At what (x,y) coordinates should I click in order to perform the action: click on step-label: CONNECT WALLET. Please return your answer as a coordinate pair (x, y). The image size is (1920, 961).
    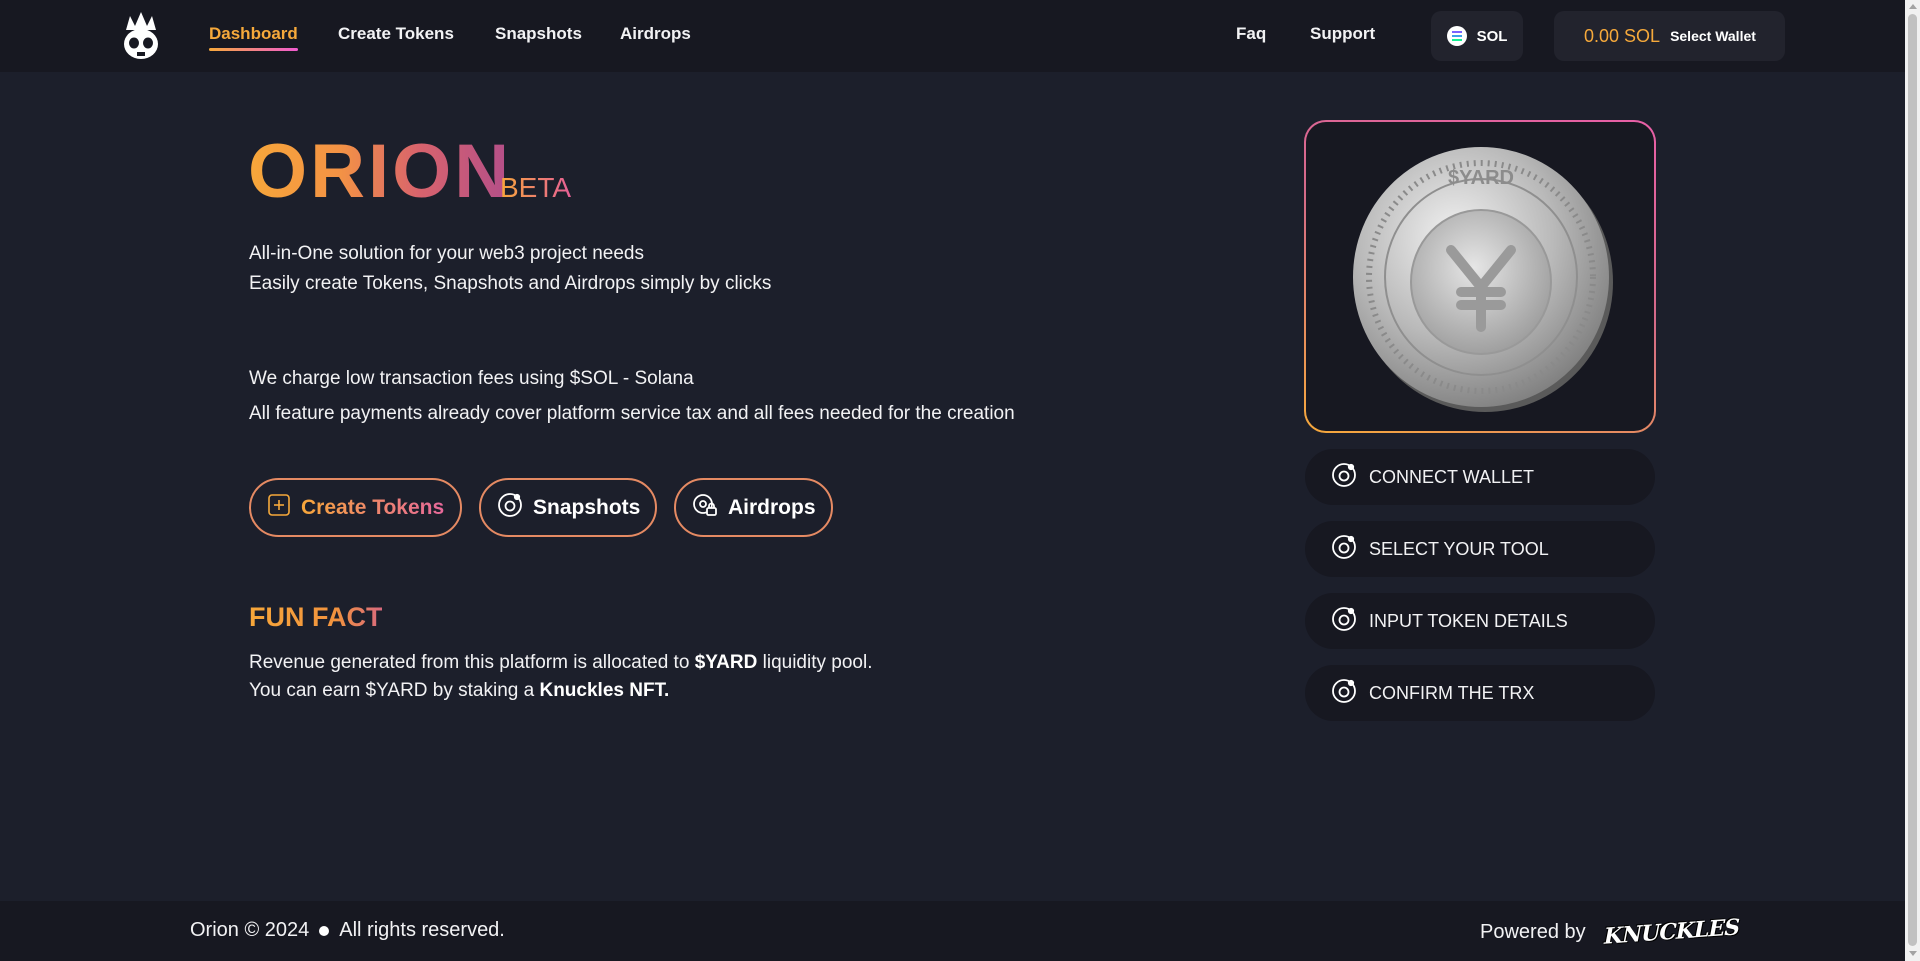
    Looking at the image, I should click on (1452, 476).